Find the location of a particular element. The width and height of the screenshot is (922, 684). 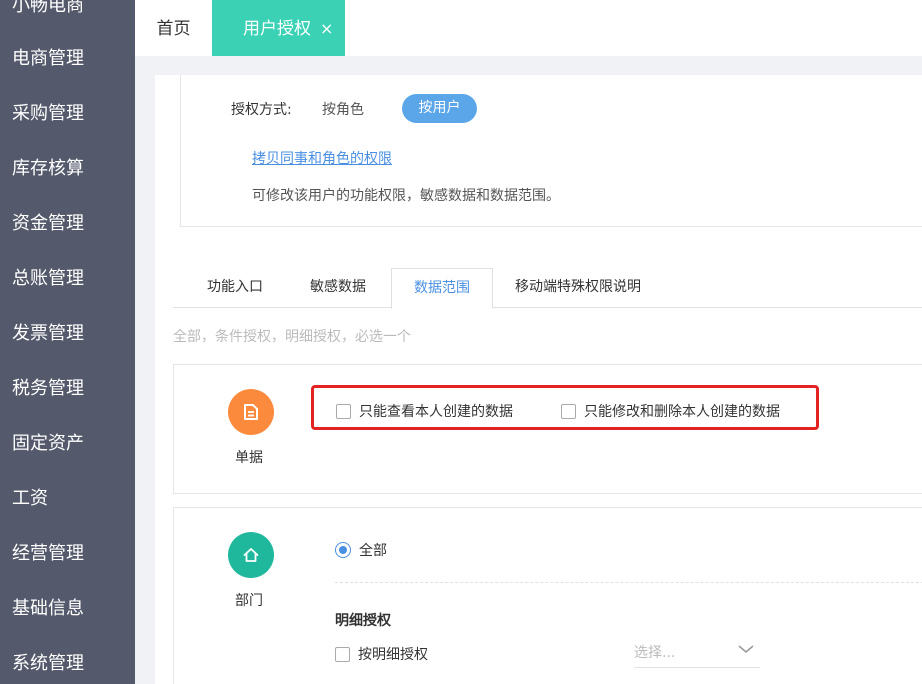

document-icon is located at coordinates (251, 412).